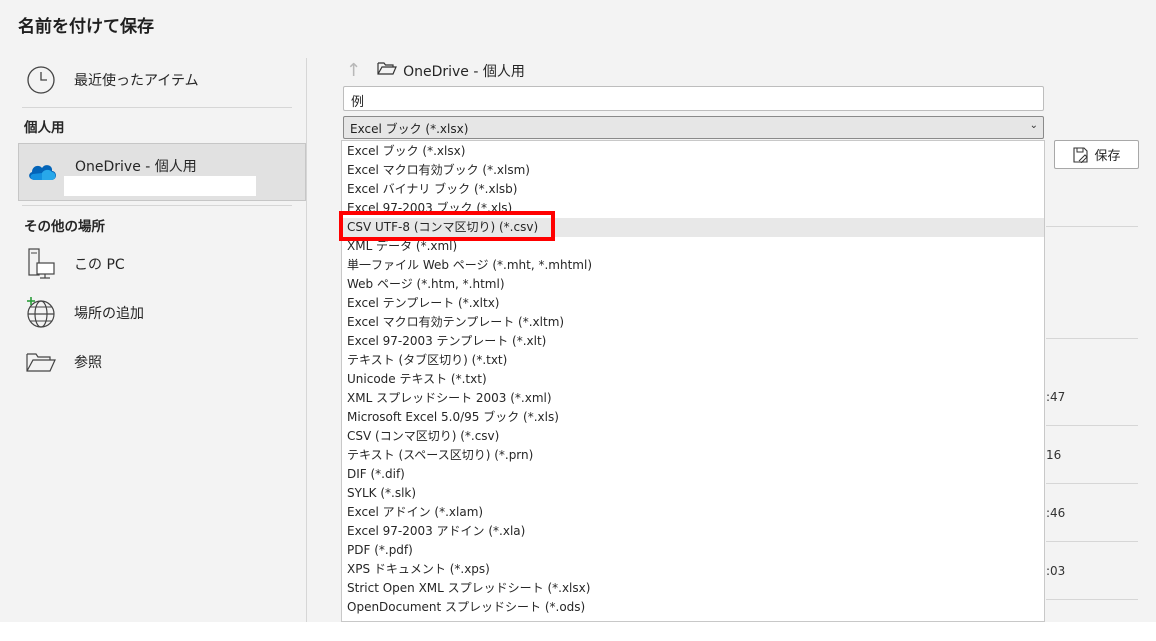  I want to click on filetype-option: XPS ドキュメント (*.xps), so click(693, 569).